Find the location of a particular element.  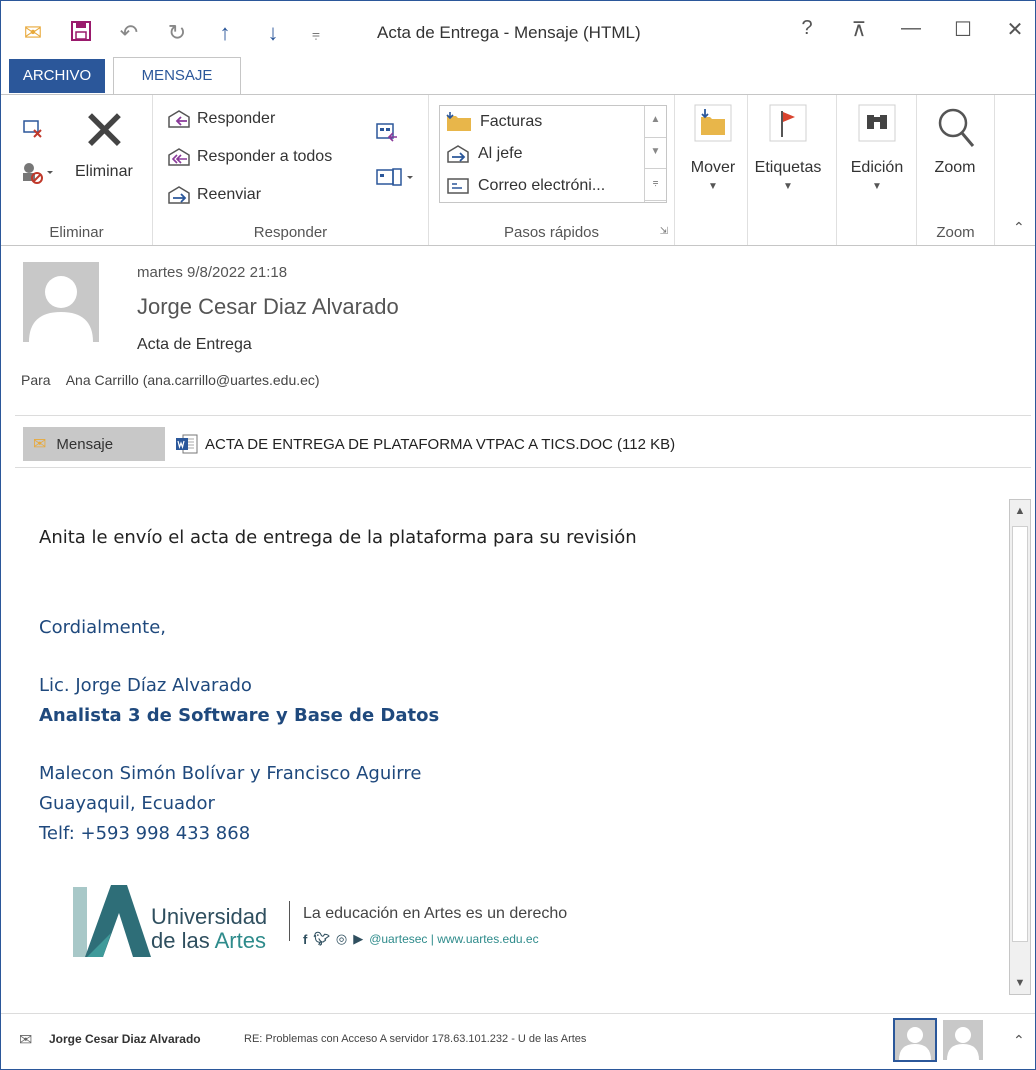

arrow-up-icon: ↑ is located at coordinates (225, 33).